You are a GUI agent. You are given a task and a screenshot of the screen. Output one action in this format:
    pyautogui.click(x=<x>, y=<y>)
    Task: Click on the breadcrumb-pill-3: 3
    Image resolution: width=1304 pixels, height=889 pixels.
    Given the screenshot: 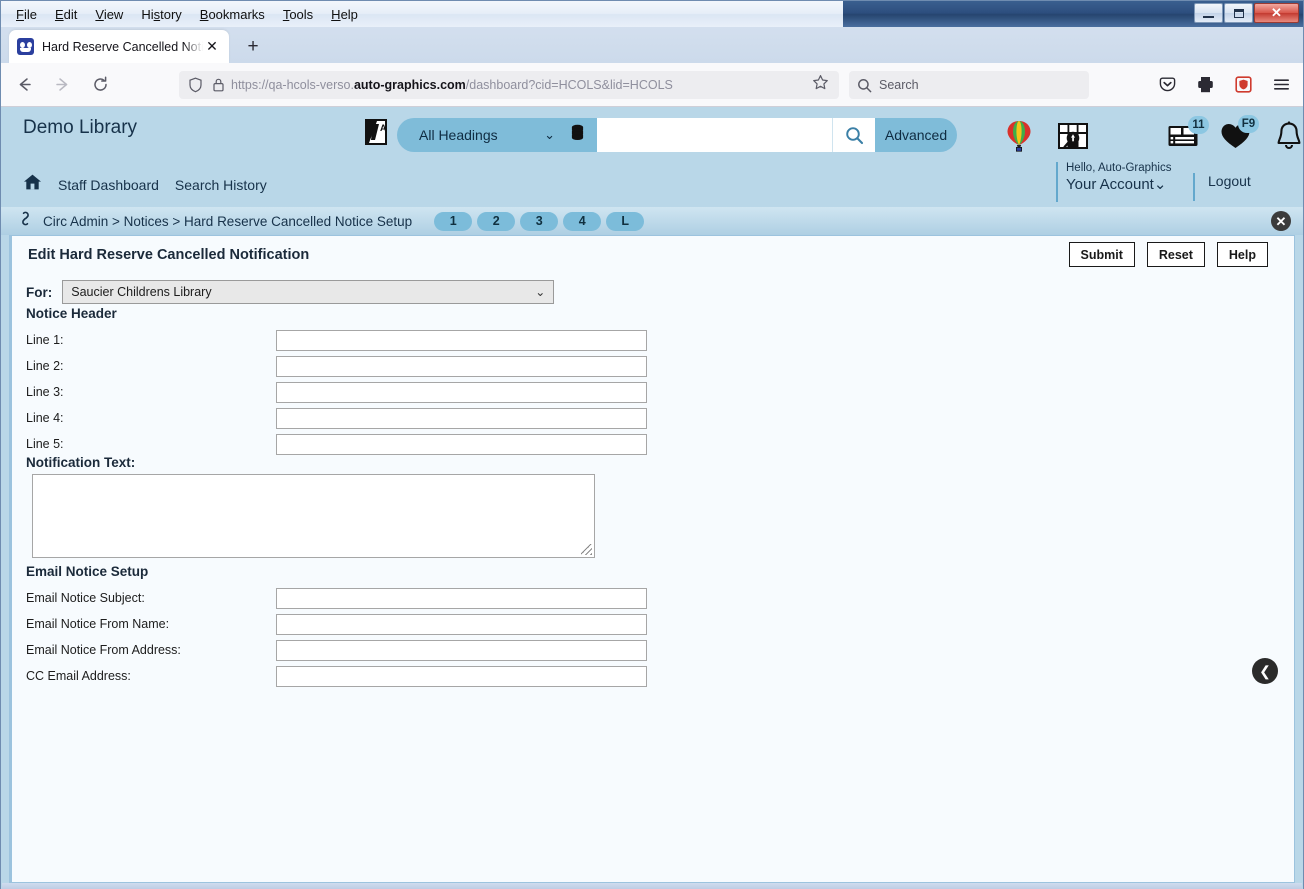 What is the action you would take?
    pyautogui.click(x=539, y=221)
    